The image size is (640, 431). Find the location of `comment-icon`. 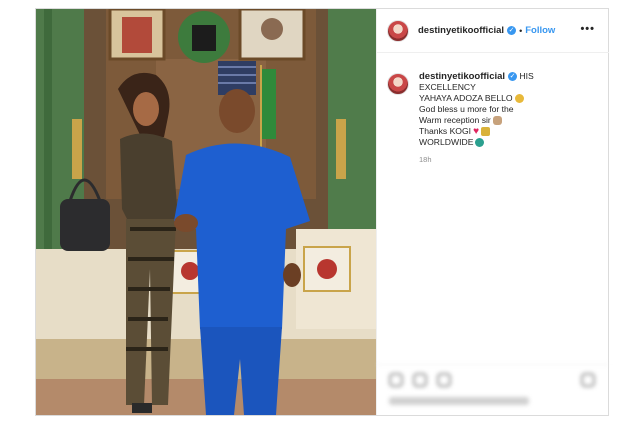

comment-icon is located at coordinates (420, 380).